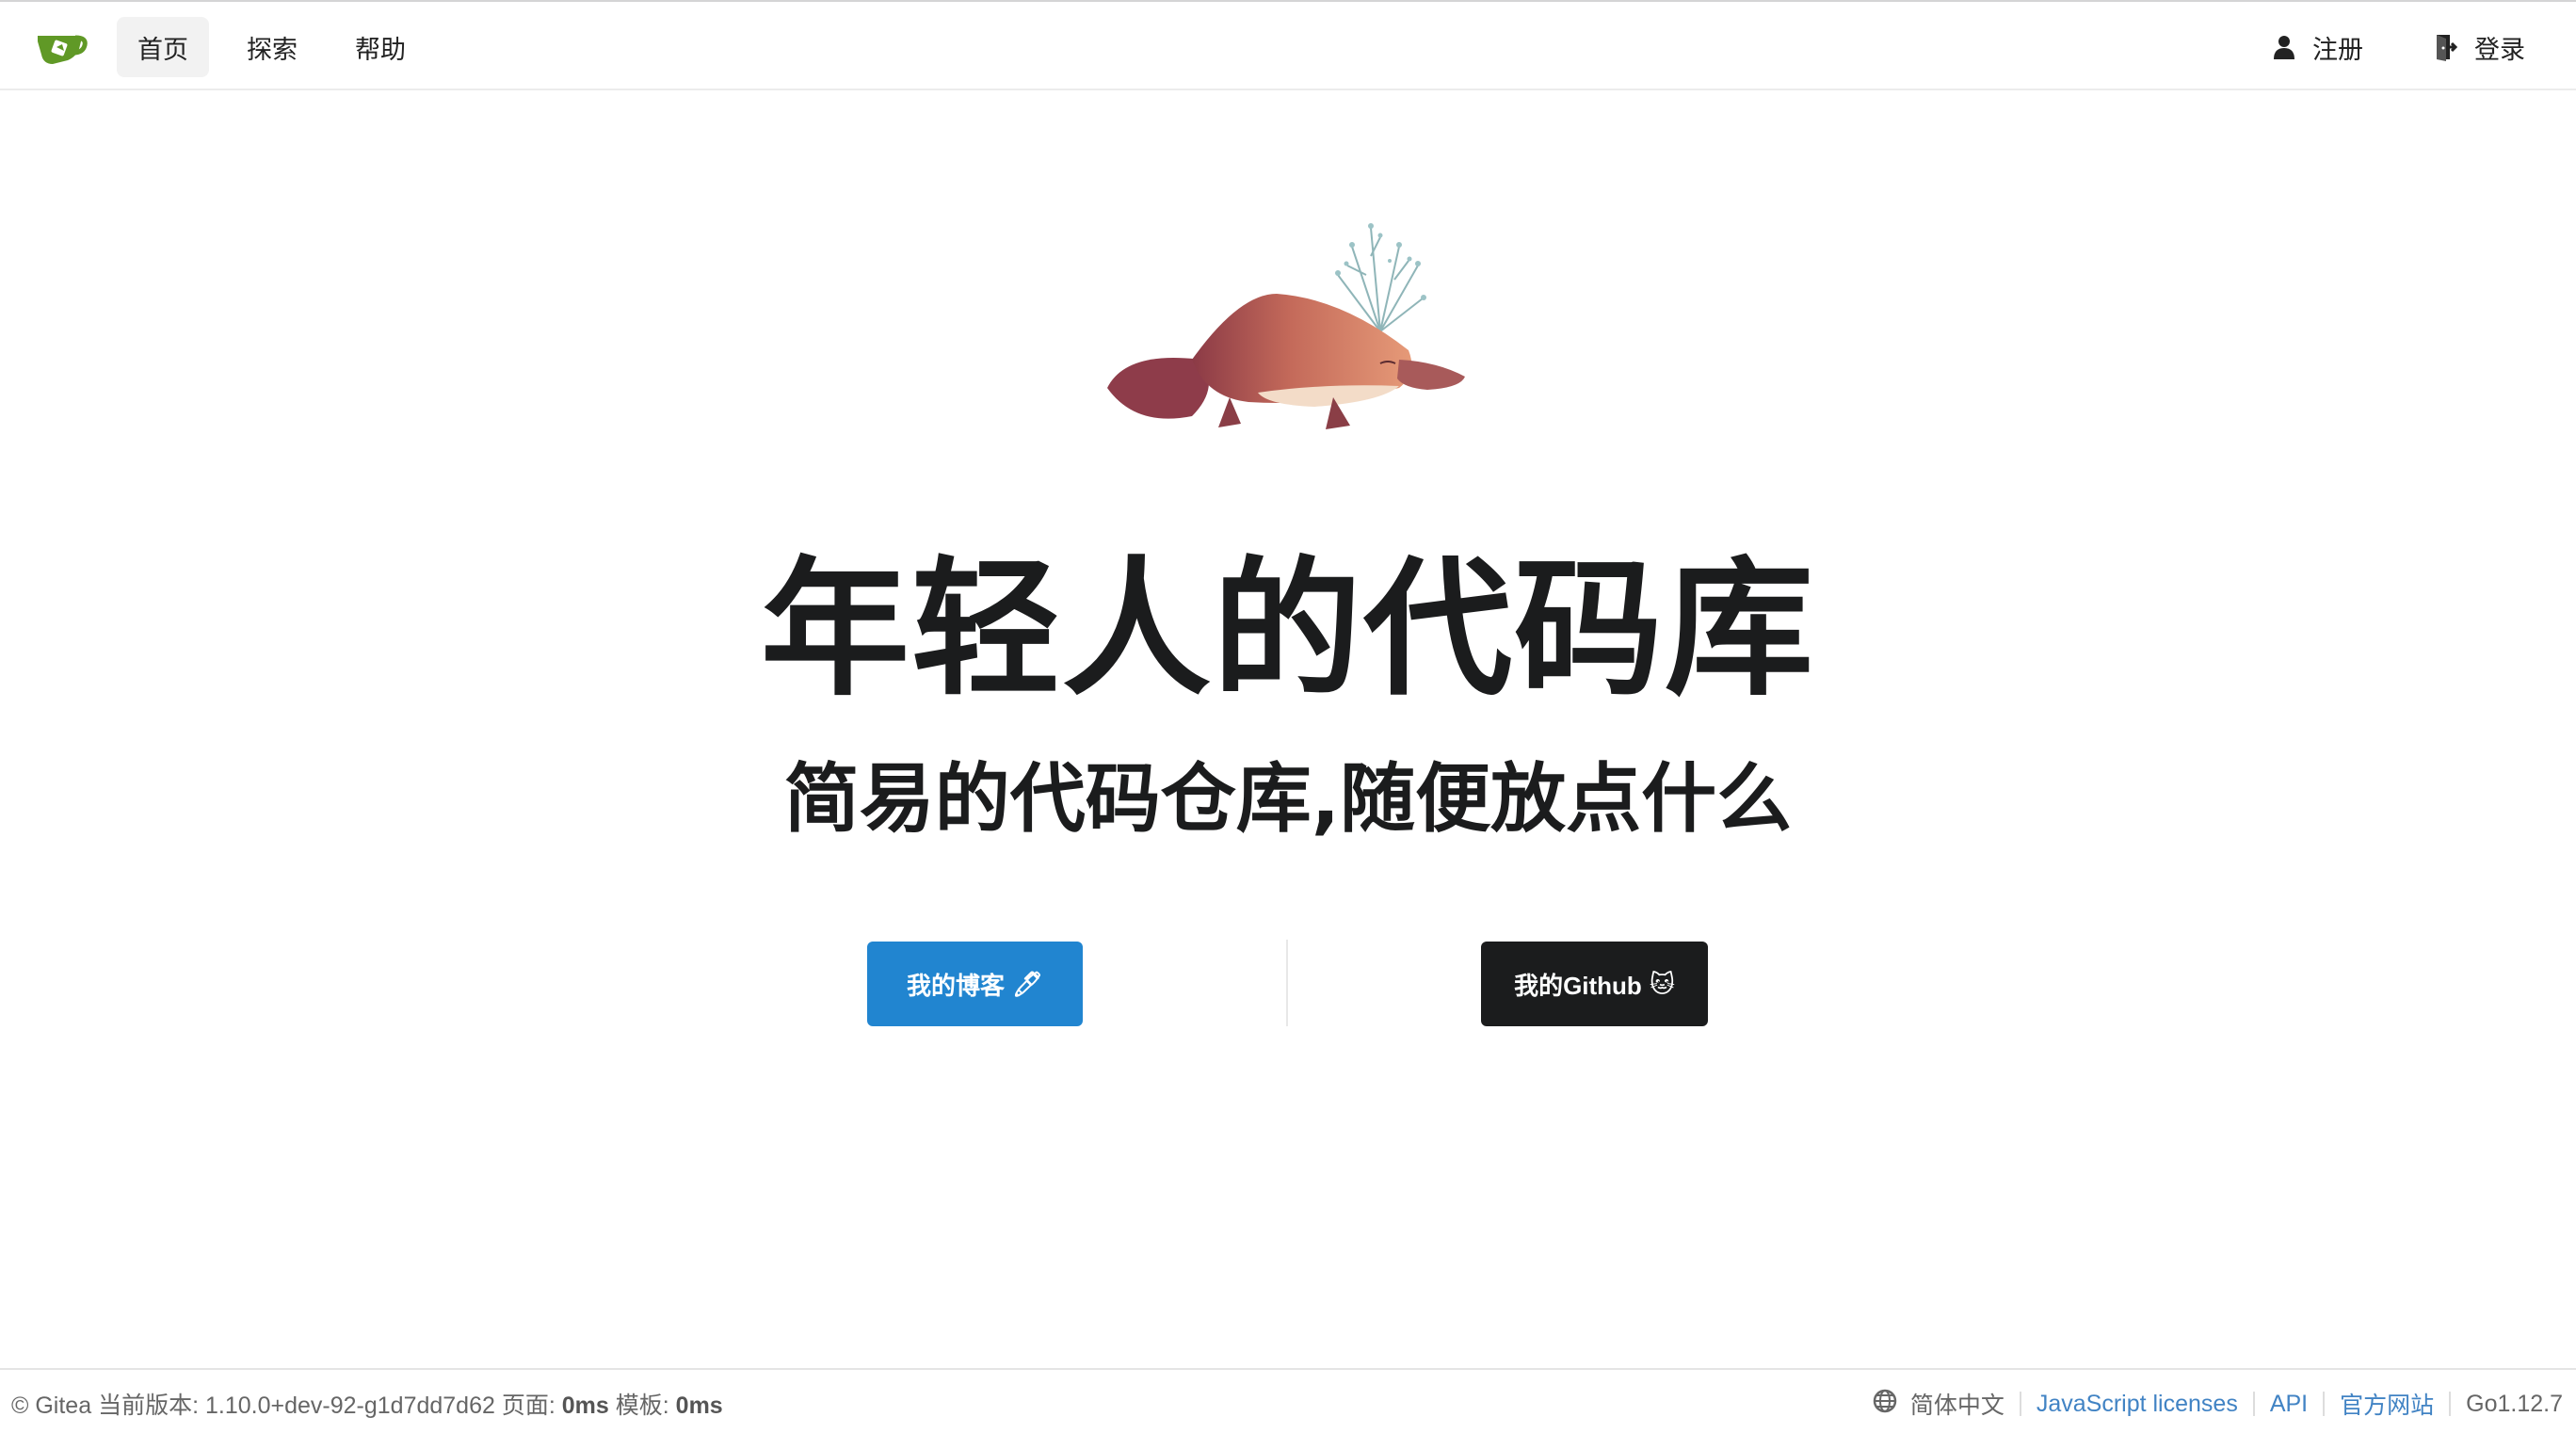  Describe the element at coordinates (2337, 49) in the screenshot. I see `register-label: 注册` at that location.